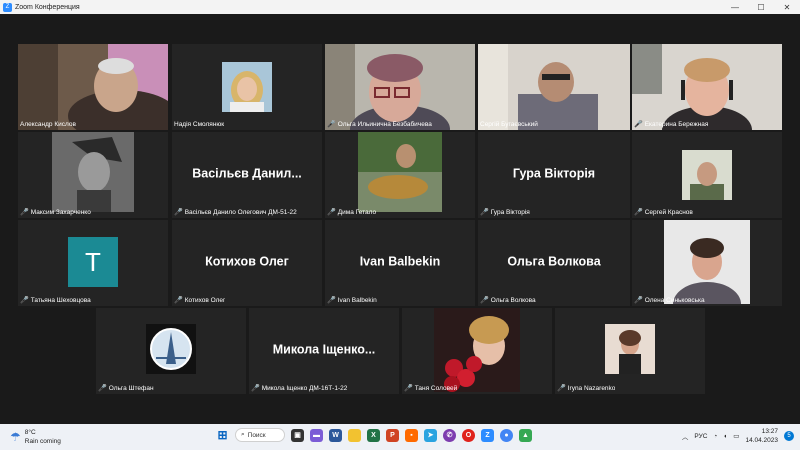  I want to click on participant-tile: 🎤 Таня Соловей, so click(477, 351).